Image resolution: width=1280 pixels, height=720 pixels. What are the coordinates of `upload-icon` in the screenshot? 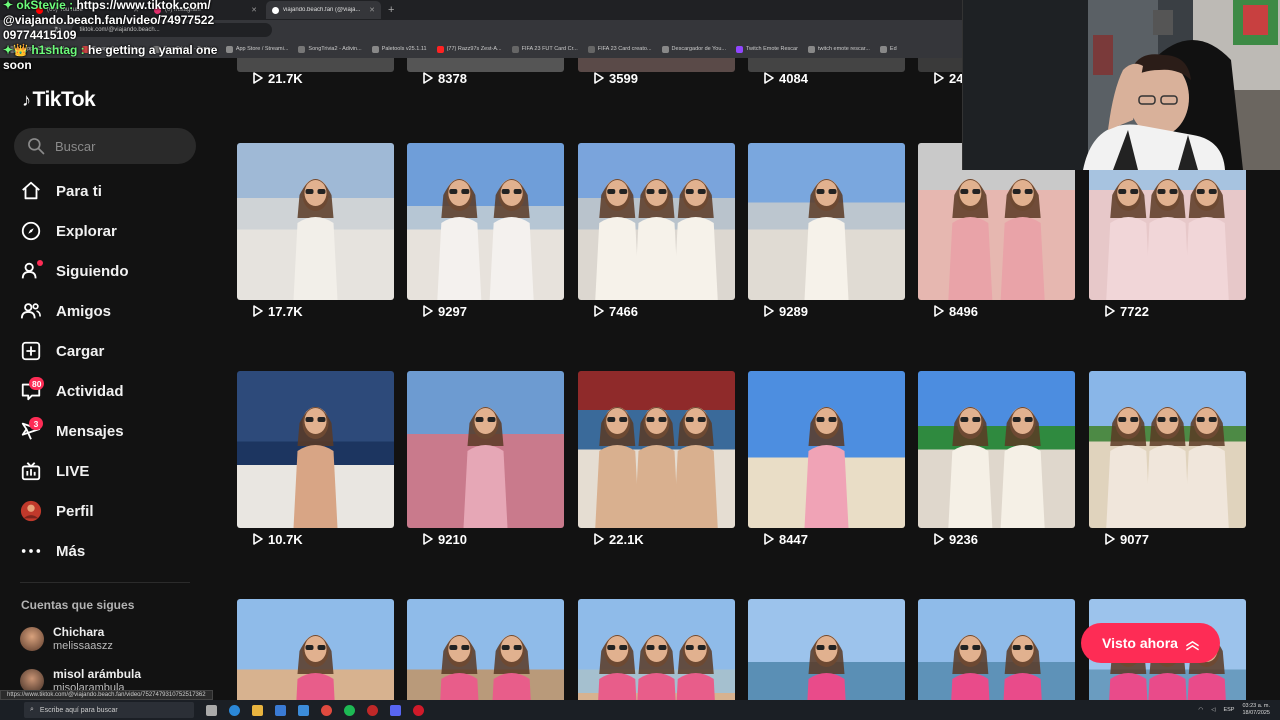 It's located at (31, 351).